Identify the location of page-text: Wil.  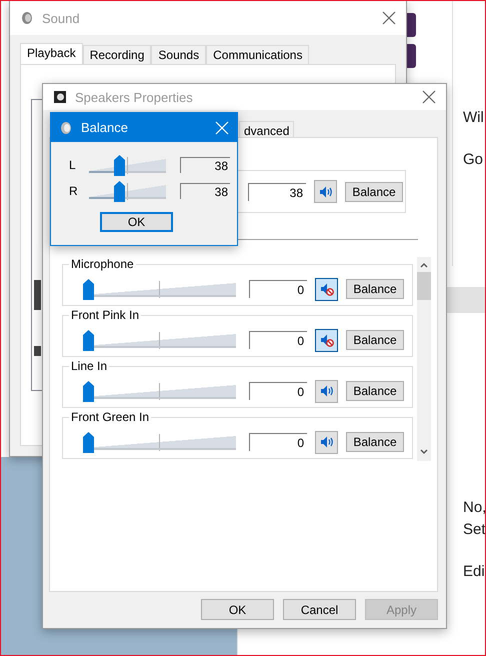
(473, 117).